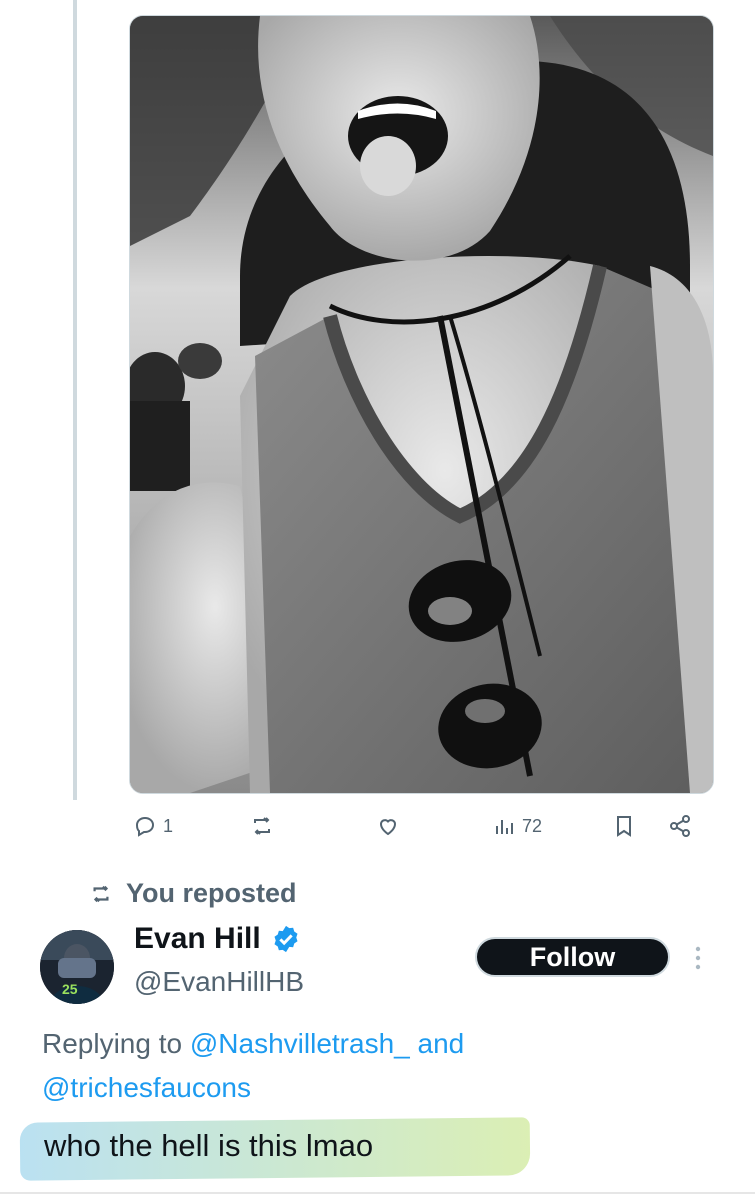 This screenshot has width=755, height=1200. I want to click on tweet-action-bar: 1 72, so click(377, 828).